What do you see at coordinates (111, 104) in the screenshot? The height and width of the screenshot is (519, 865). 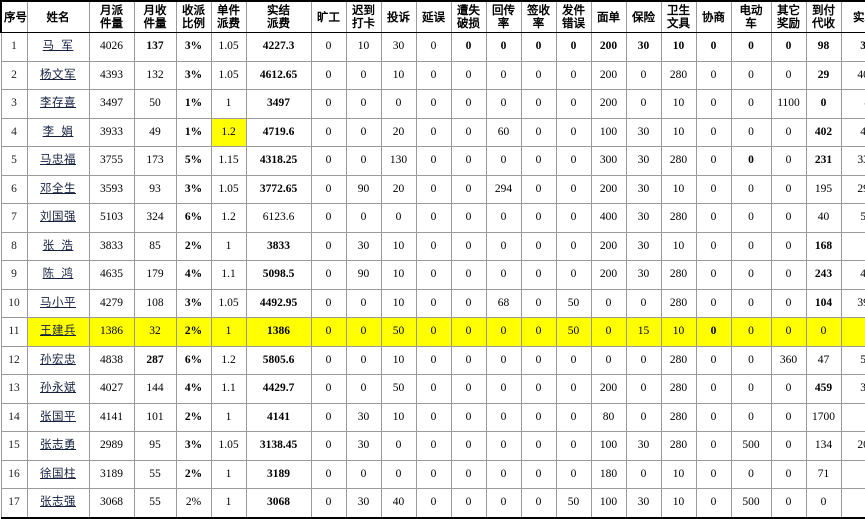 I see `cell-send_qty: 3497` at bounding box center [111, 104].